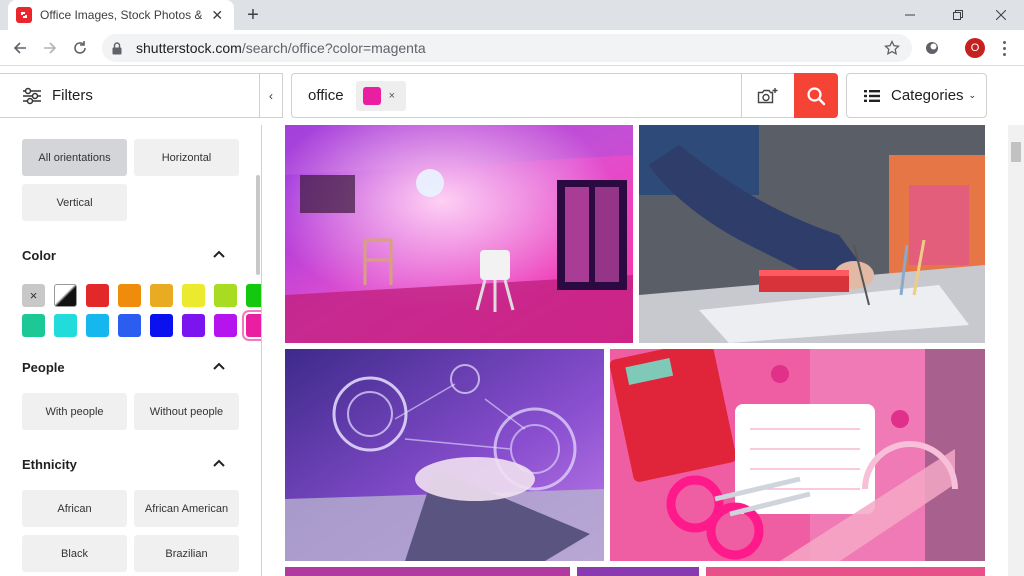 Image resolution: width=1024 pixels, height=576 pixels. What do you see at coordinates (975, 48) in the screenshot?
I see `profile-avatar: O` at bounding box center [975, 48].